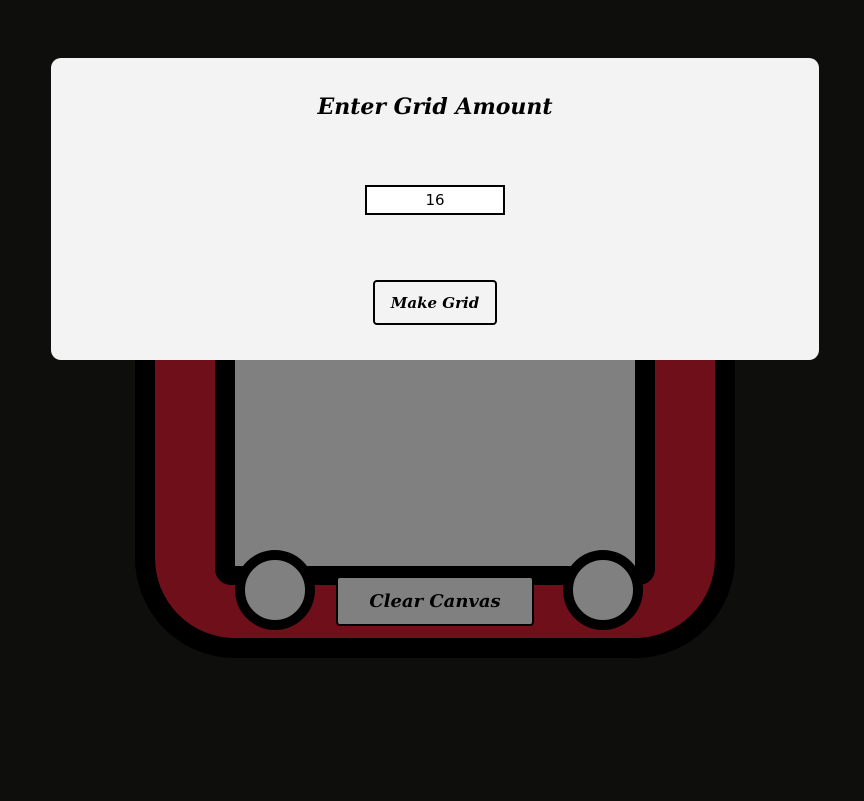 This screenshot has width=864, height=801. I want to click on make-grid-button: Make Grid, so click(435, 302).